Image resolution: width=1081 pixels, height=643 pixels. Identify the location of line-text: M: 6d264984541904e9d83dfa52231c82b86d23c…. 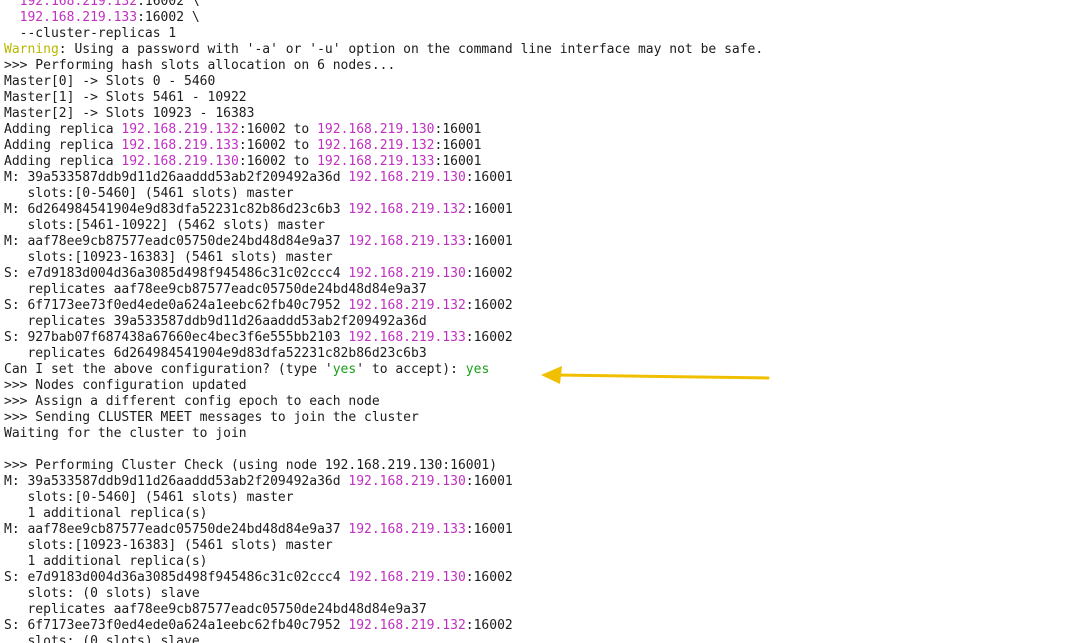
(176, 209).